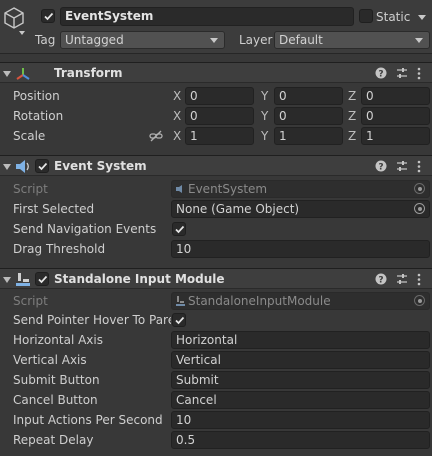  I want to click on transform-header: Transform ?, so click(216, 72).